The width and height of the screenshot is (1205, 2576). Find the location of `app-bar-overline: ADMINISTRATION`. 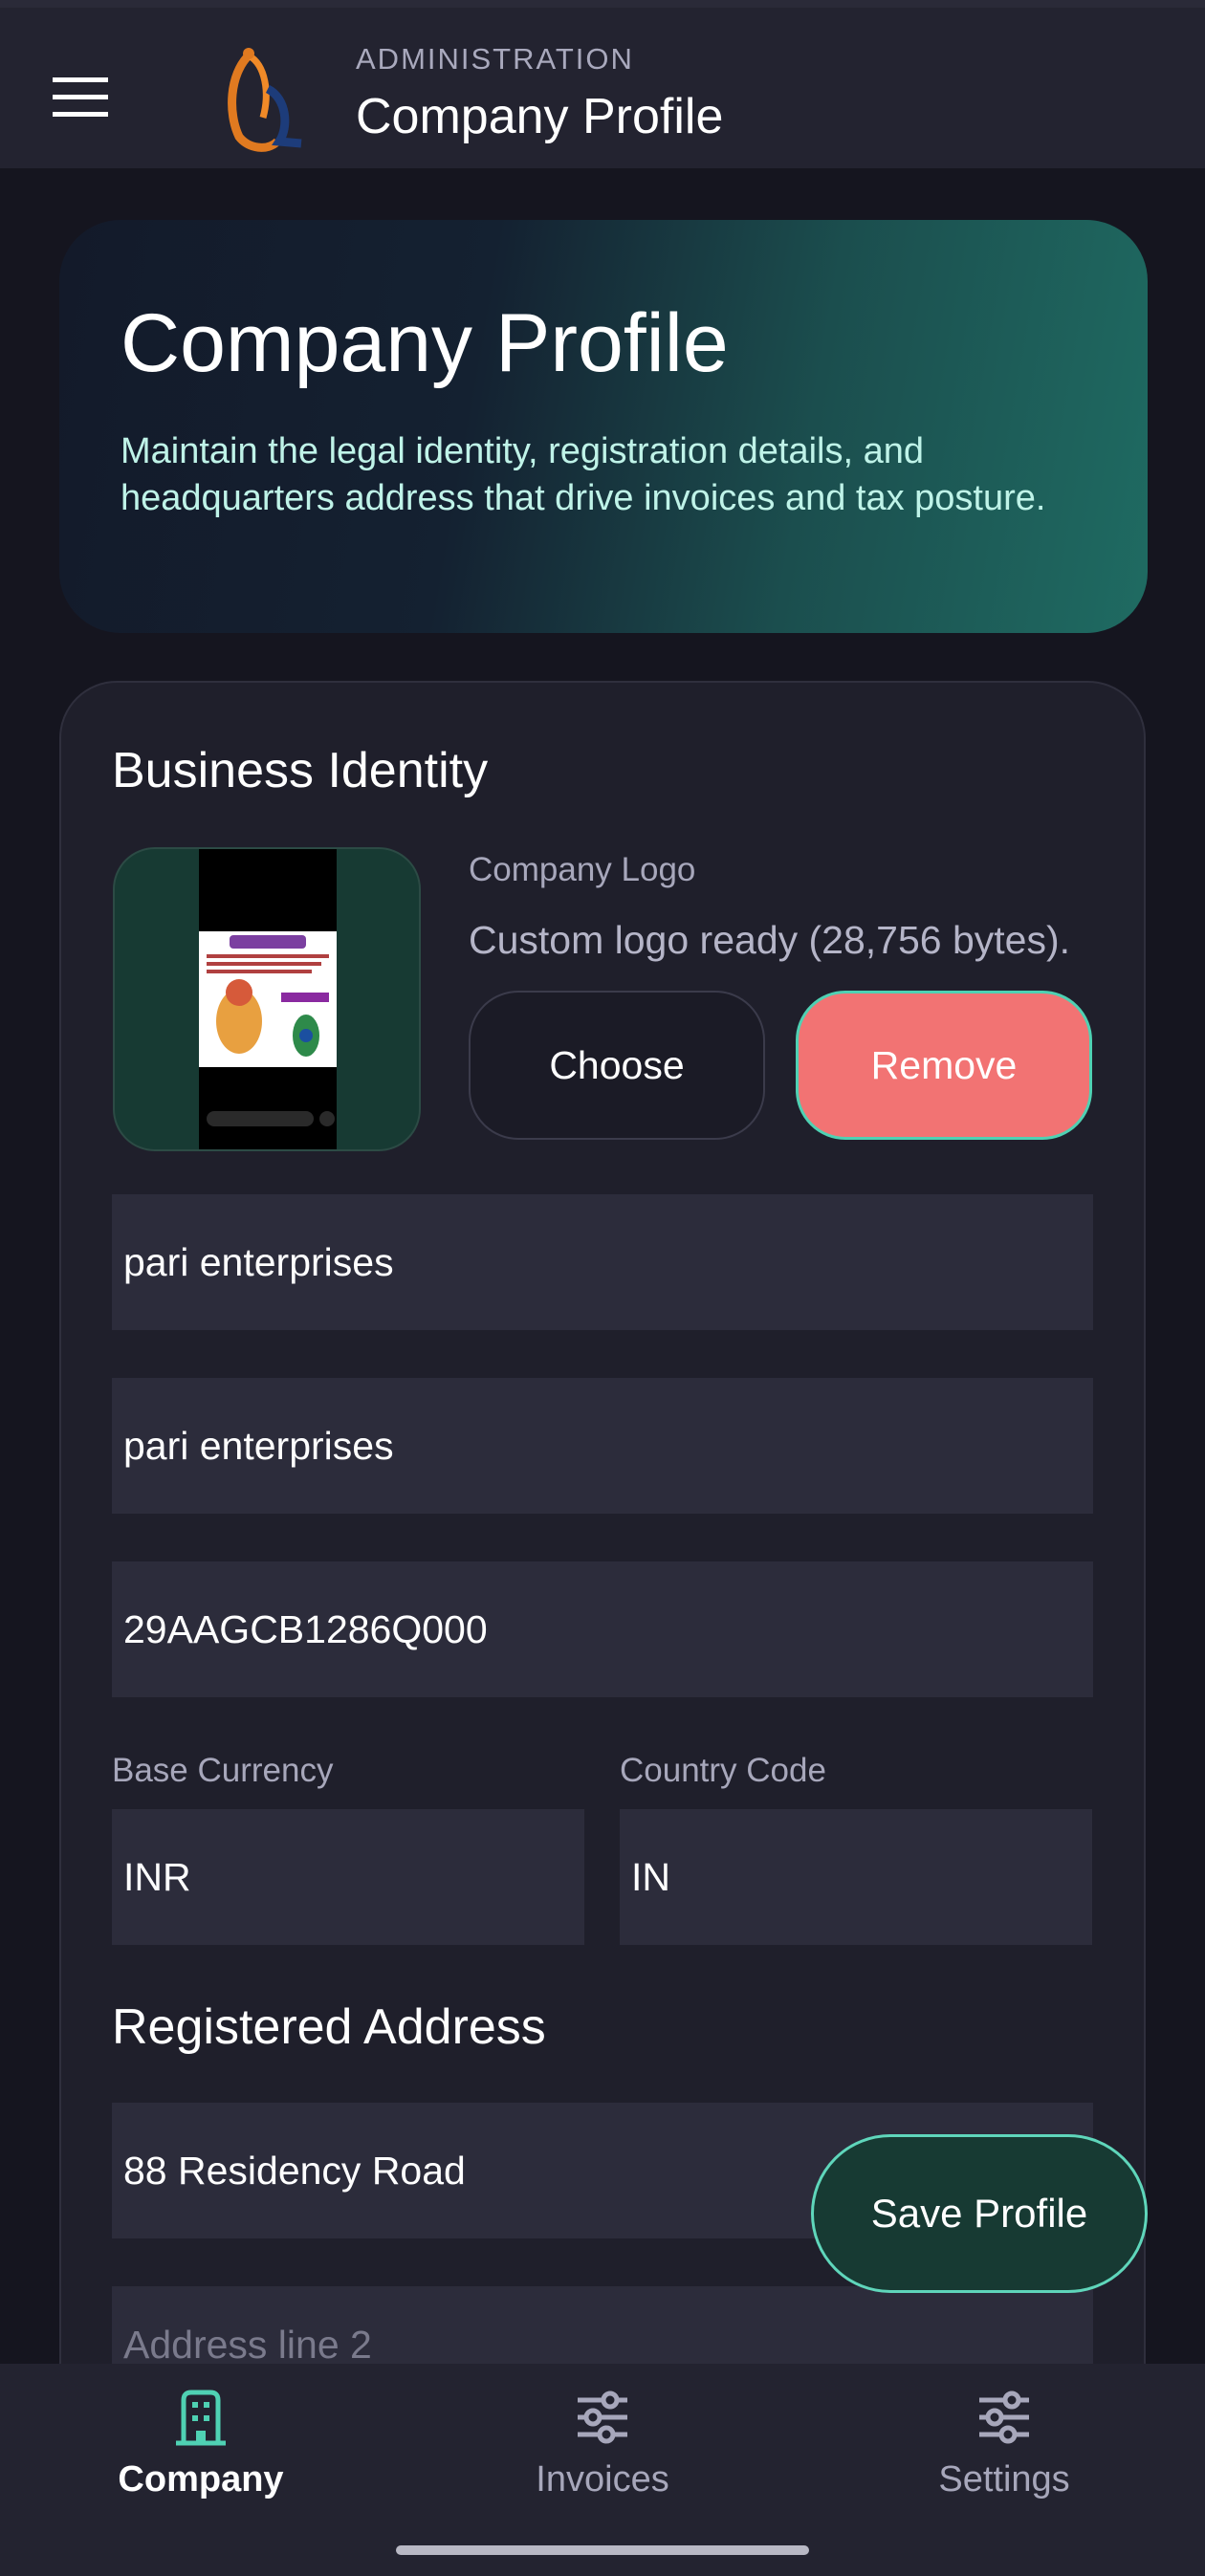

app-bar-overline: ADMINISTRATION is located at coordinates (495, 59).